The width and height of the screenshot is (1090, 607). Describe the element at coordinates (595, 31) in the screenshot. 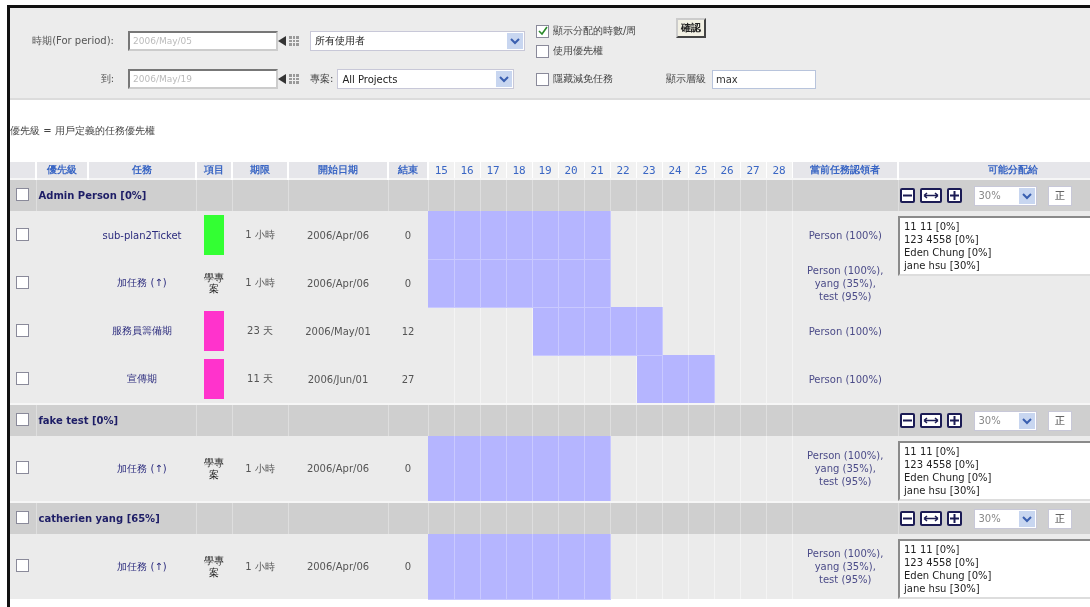

I see `checkbox-label: 顯示分配的時數/周` at that location.